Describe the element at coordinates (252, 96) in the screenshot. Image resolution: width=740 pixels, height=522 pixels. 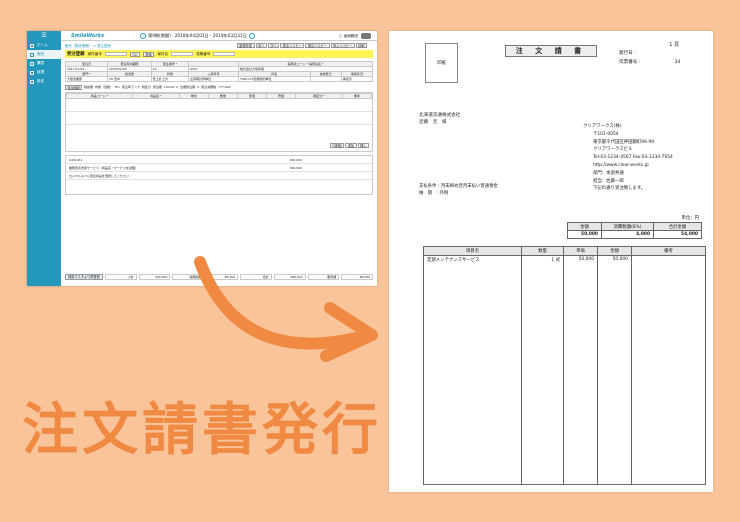
I see `col-header: 原価` at that location.